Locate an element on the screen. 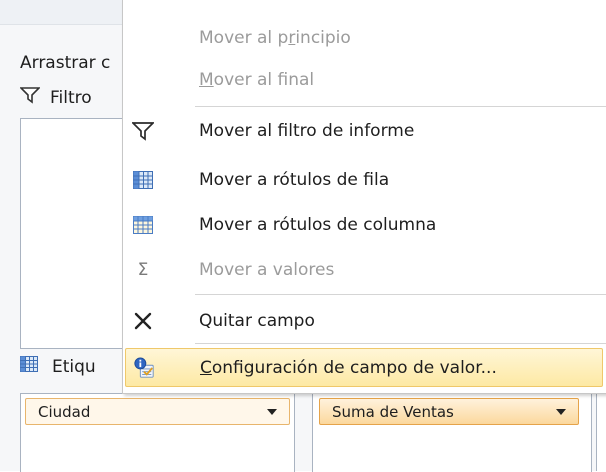  filter-icon is located at coordinates (143, 131).